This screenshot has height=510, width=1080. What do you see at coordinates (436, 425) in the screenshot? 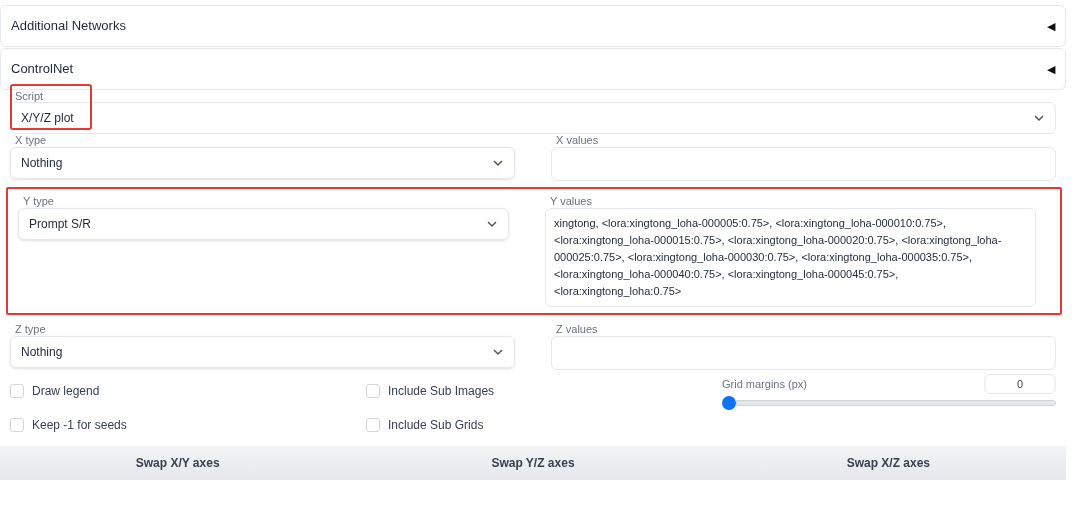
I see `checkbox-label: Include Sub Grids` at bounding box center [436, 425].